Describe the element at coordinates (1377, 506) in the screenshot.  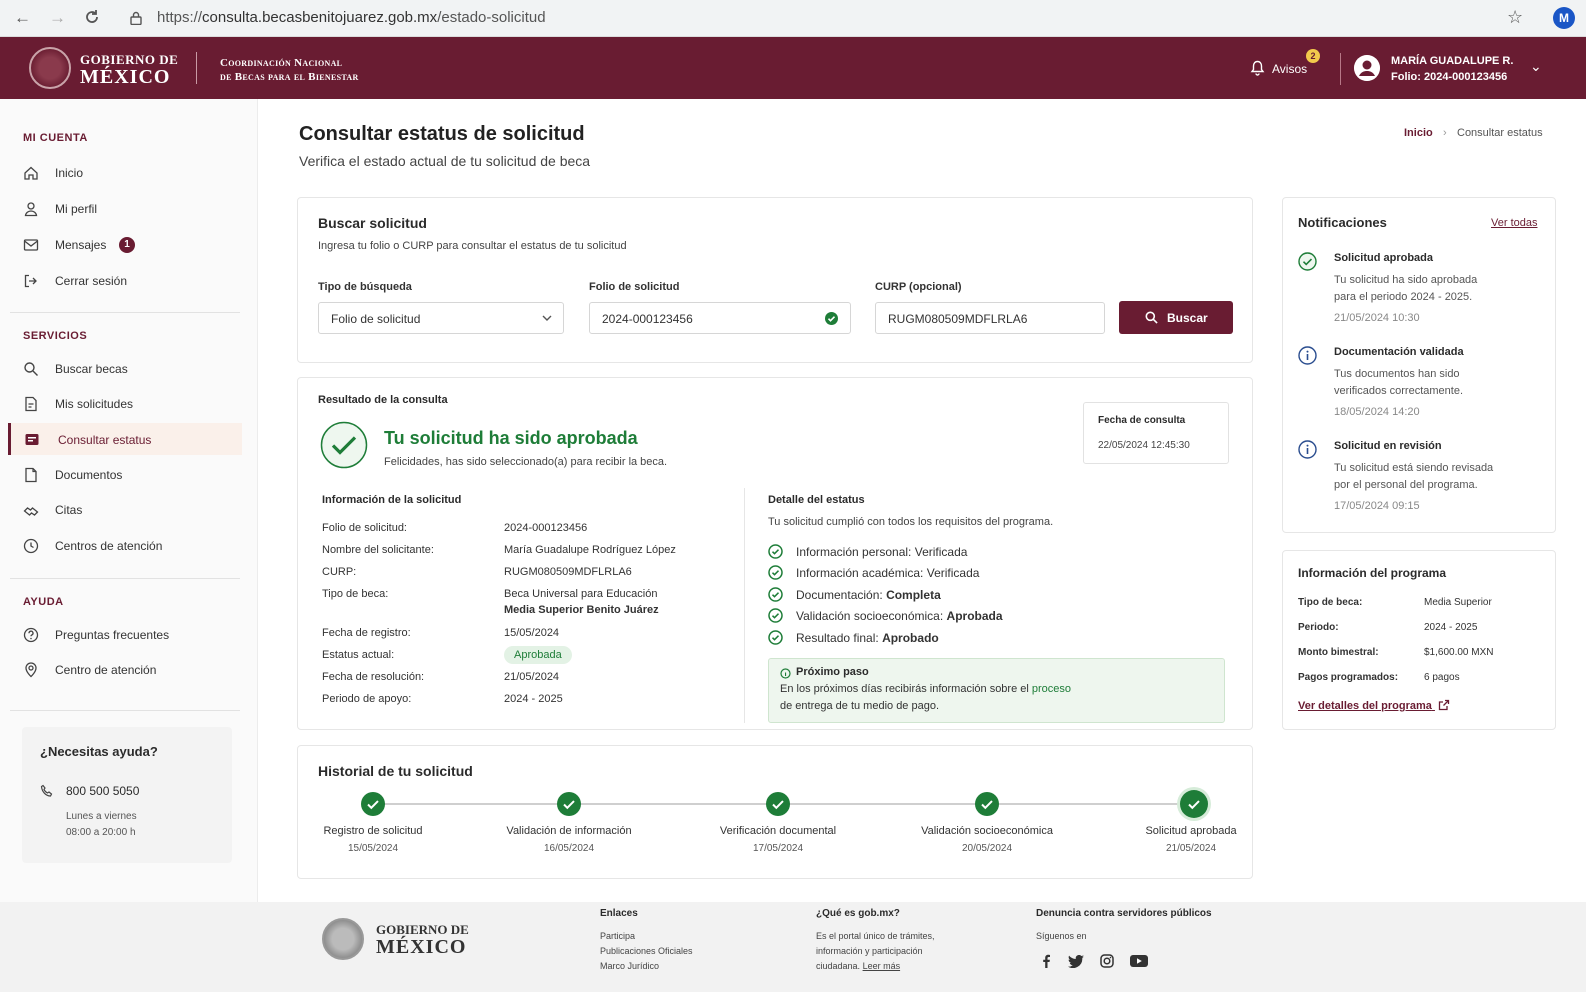
I see `notification-date: 17/05/2024 09:15` at that location.